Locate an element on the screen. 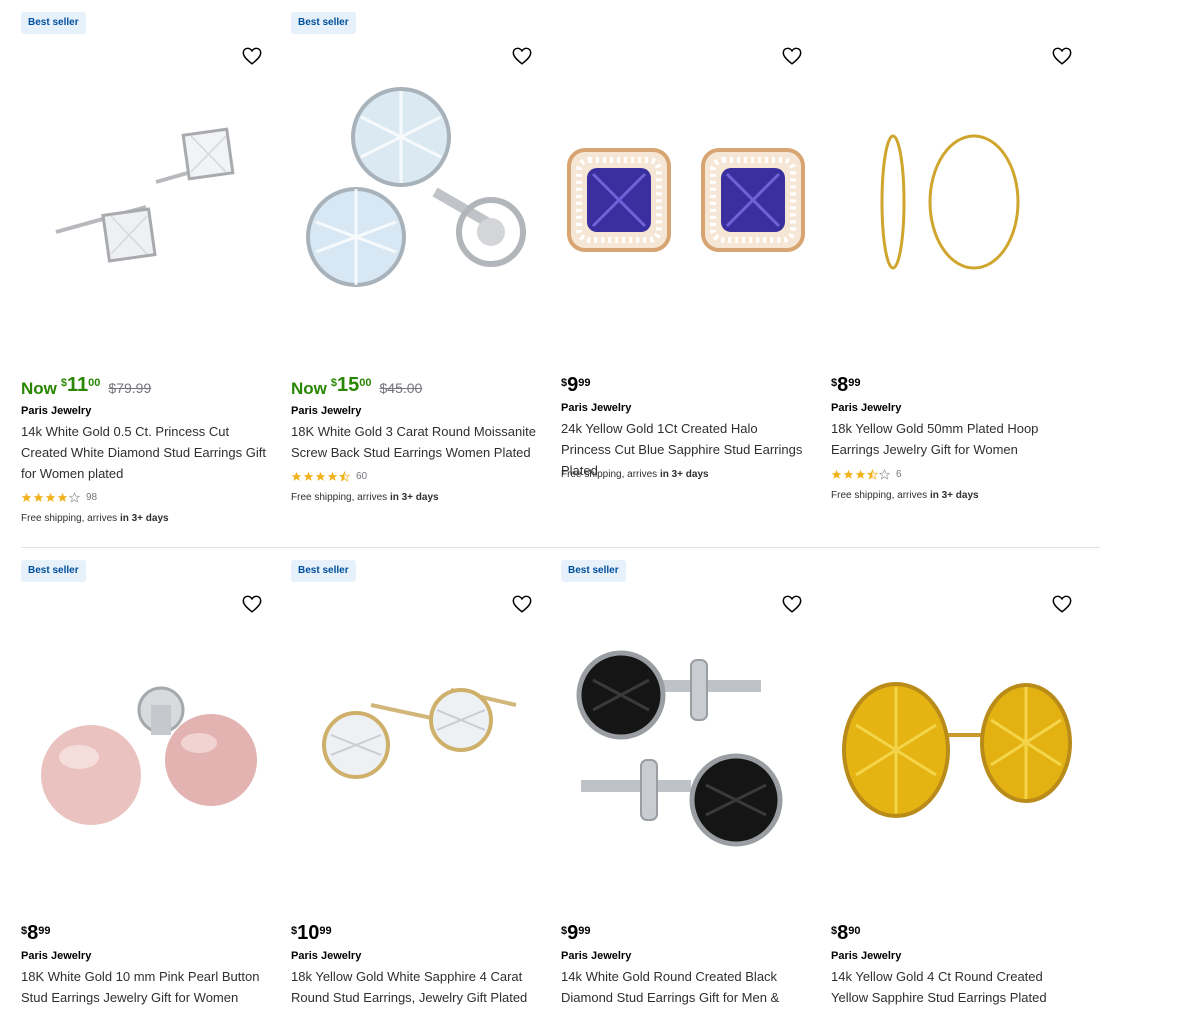  price-dollars: 9 is located at coordinates (573, 385).